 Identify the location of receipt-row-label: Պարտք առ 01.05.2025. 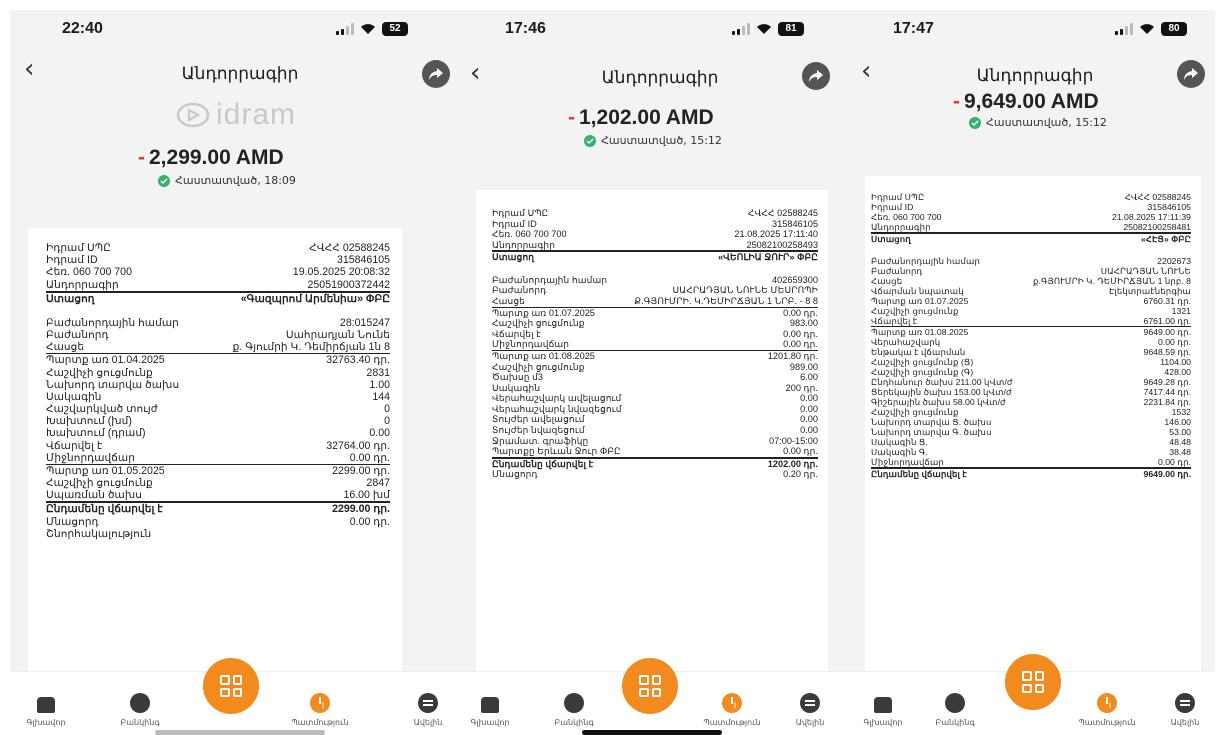
(105, 470).